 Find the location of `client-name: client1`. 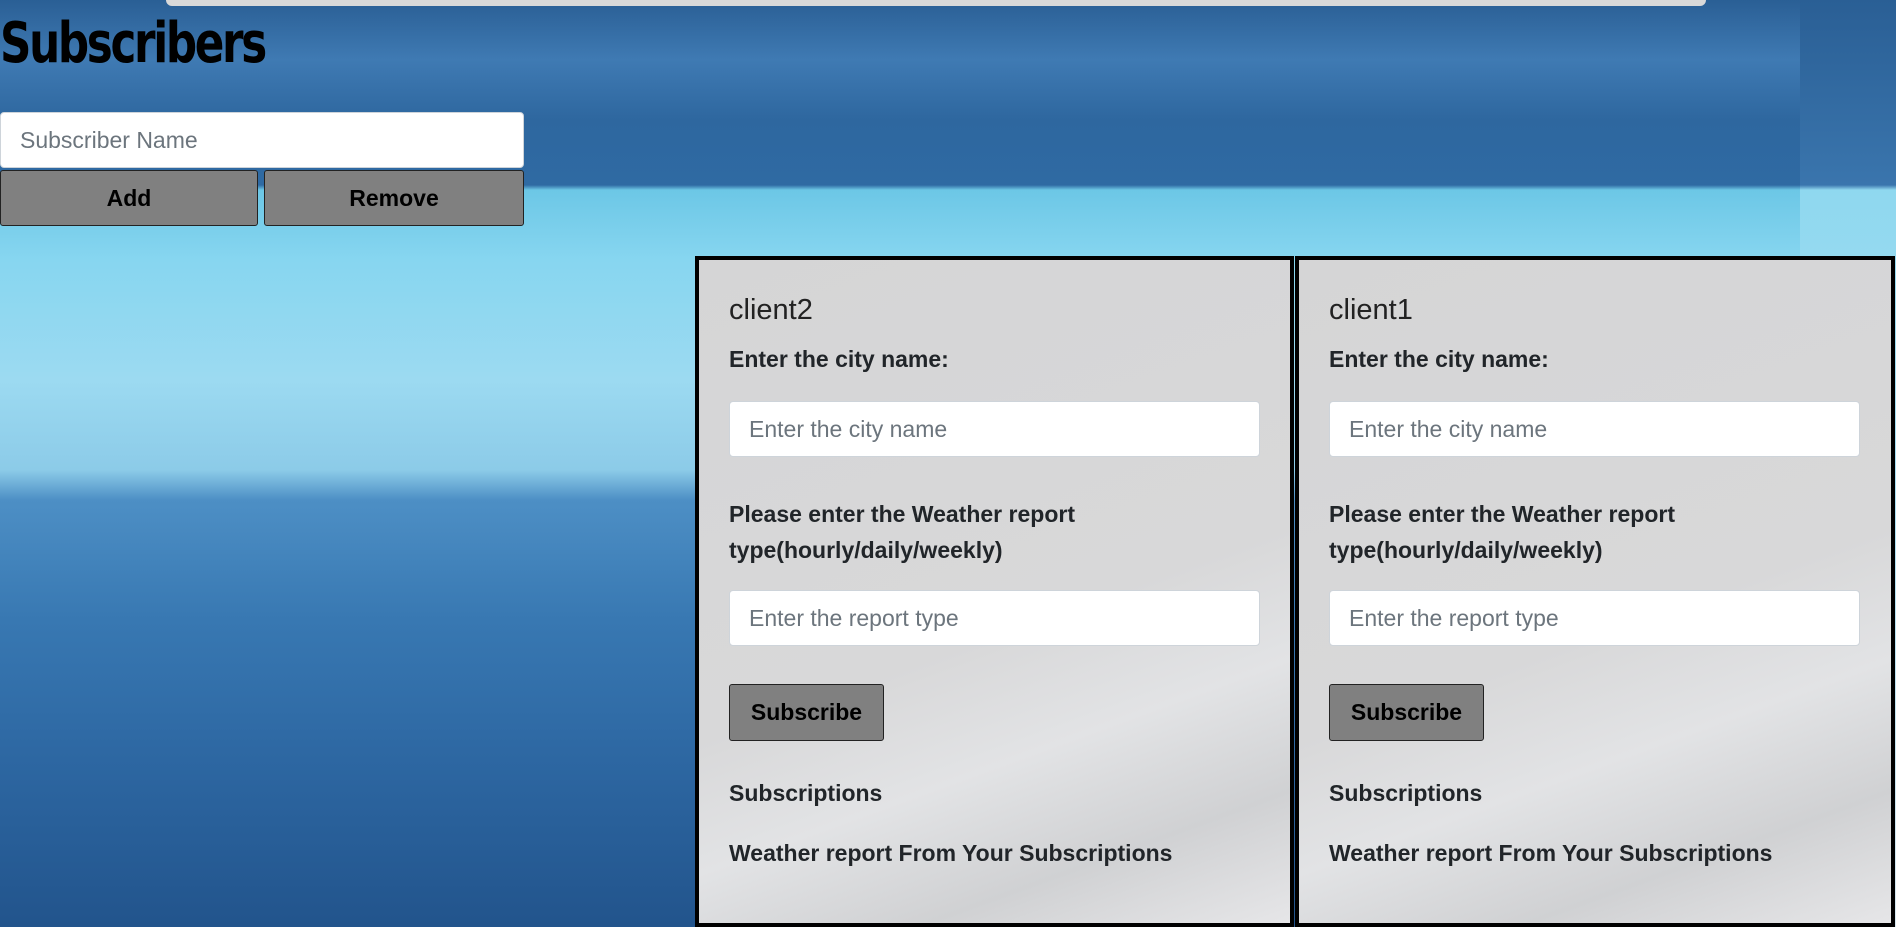

client-name: client1 is located at coordinates (1371, 310).